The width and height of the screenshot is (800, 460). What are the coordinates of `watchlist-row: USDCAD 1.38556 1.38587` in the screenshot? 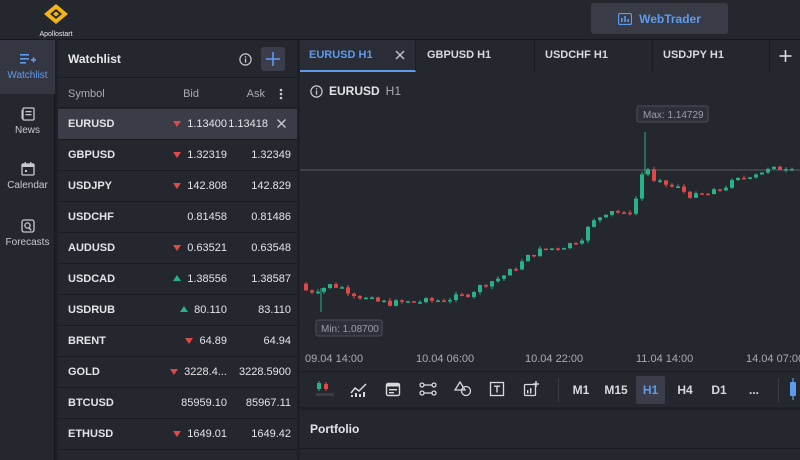 It's located at (177, 279).